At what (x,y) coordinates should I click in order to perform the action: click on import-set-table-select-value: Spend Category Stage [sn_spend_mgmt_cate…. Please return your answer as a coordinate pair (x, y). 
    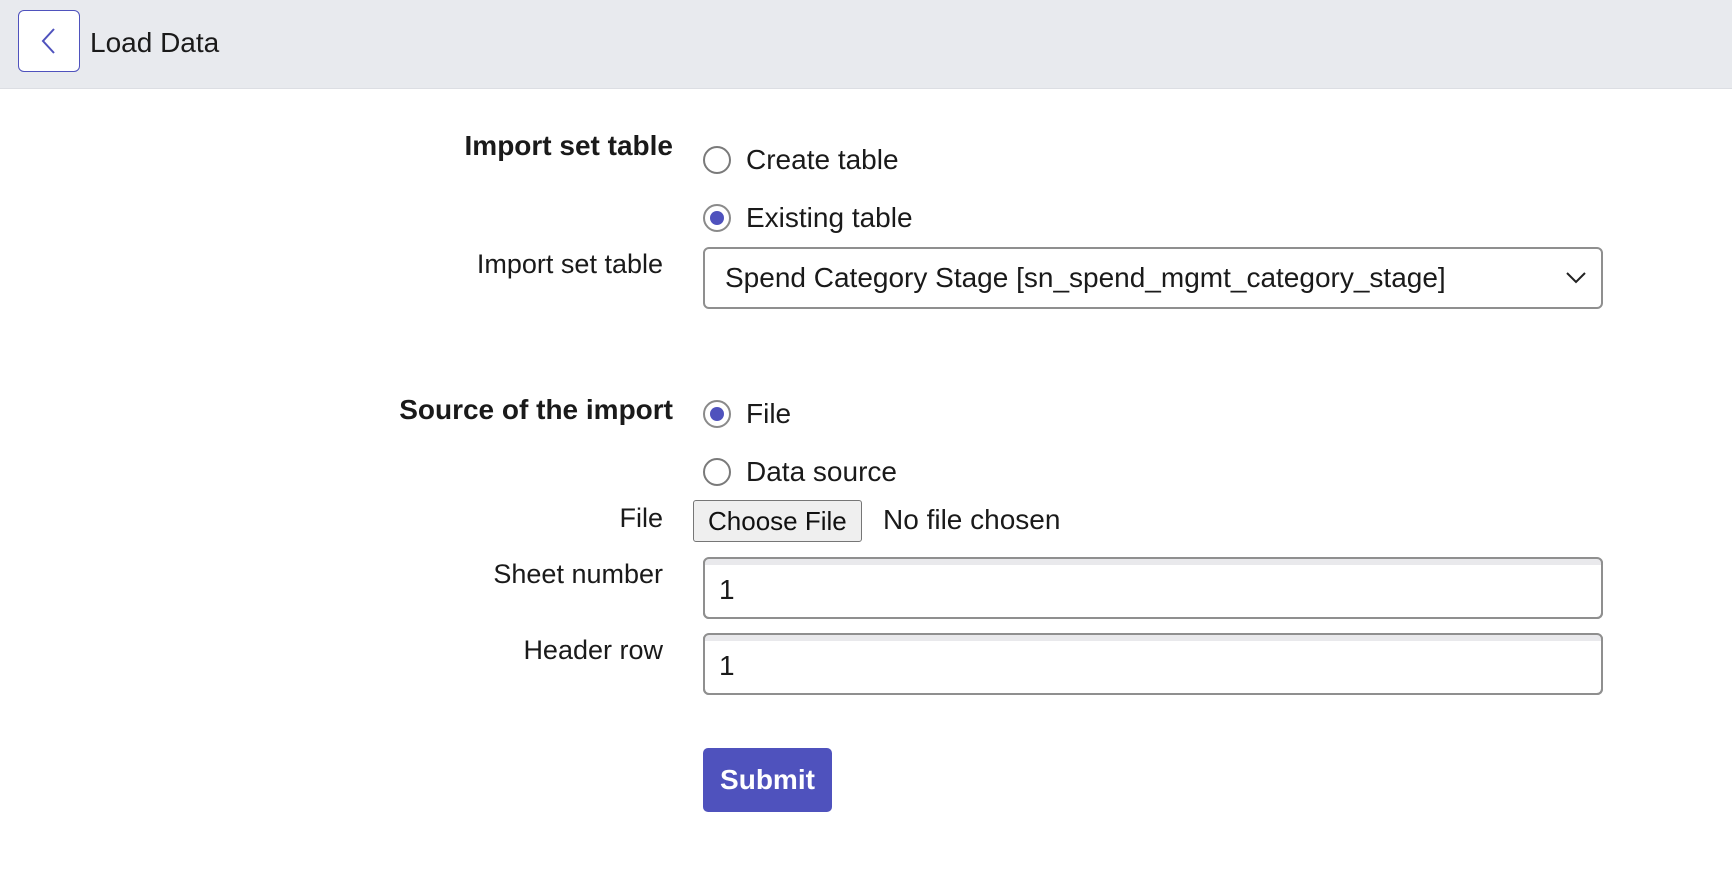
    Looking at the image, I should click on (1085, 277).